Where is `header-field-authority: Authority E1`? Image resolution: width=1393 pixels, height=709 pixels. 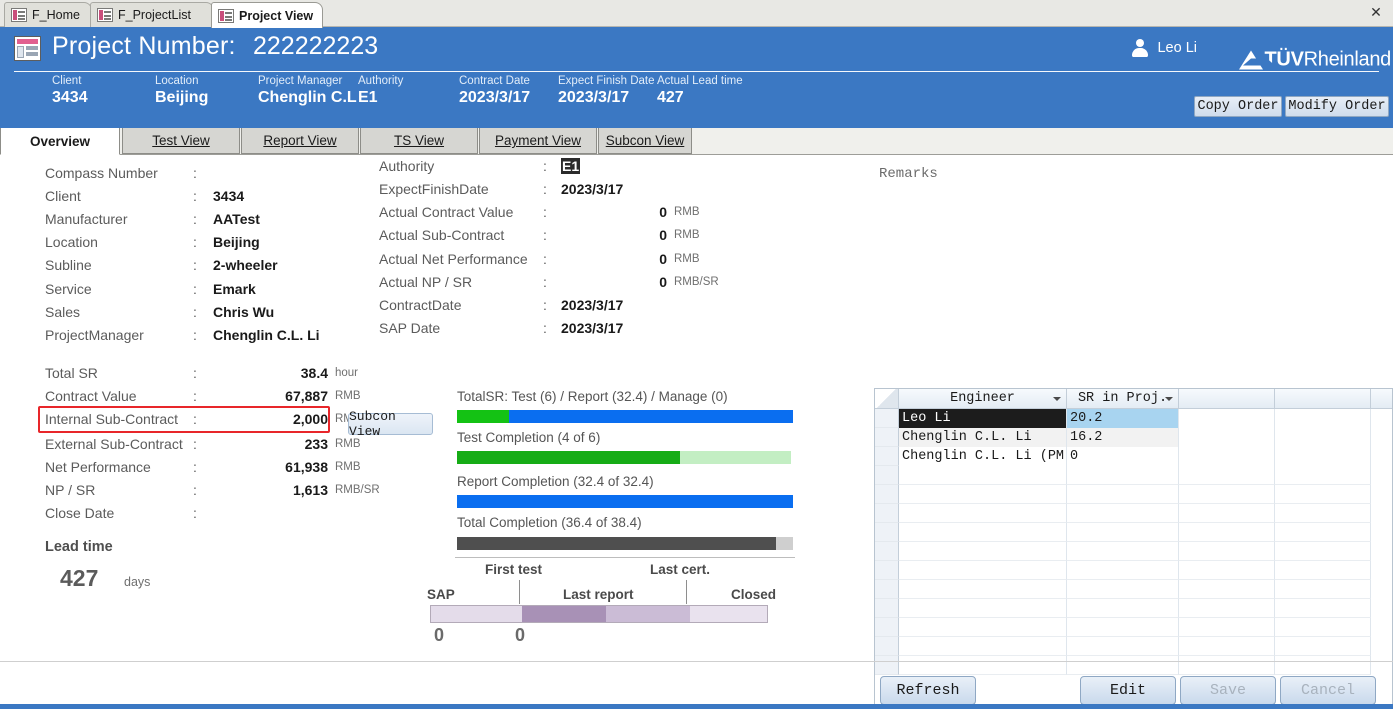 header-field-authority: Authority E1 is located at coordinates (380, 91).